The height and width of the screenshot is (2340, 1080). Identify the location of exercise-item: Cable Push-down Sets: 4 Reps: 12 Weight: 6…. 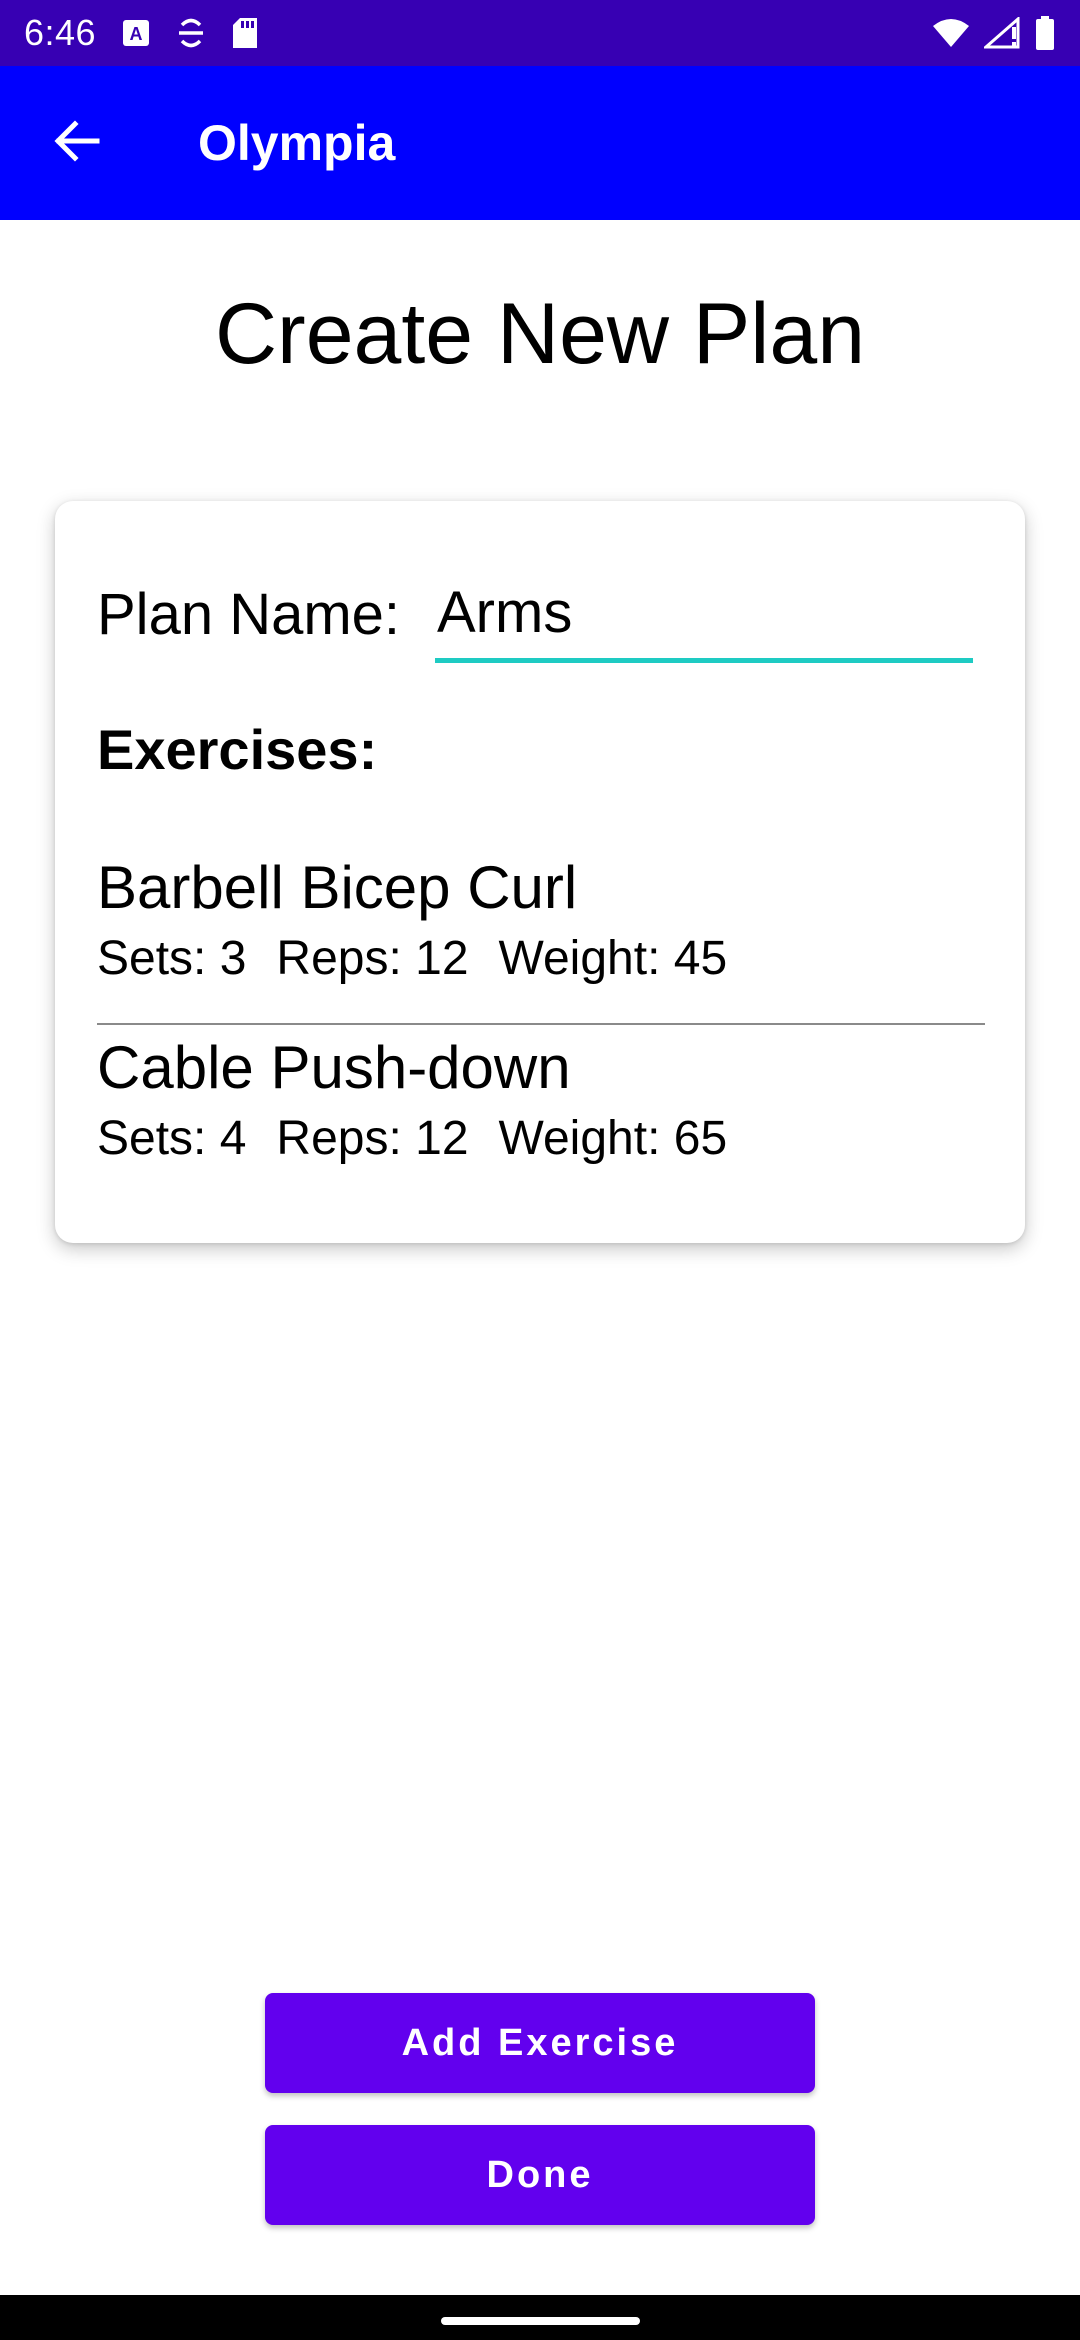
(541, 1100).